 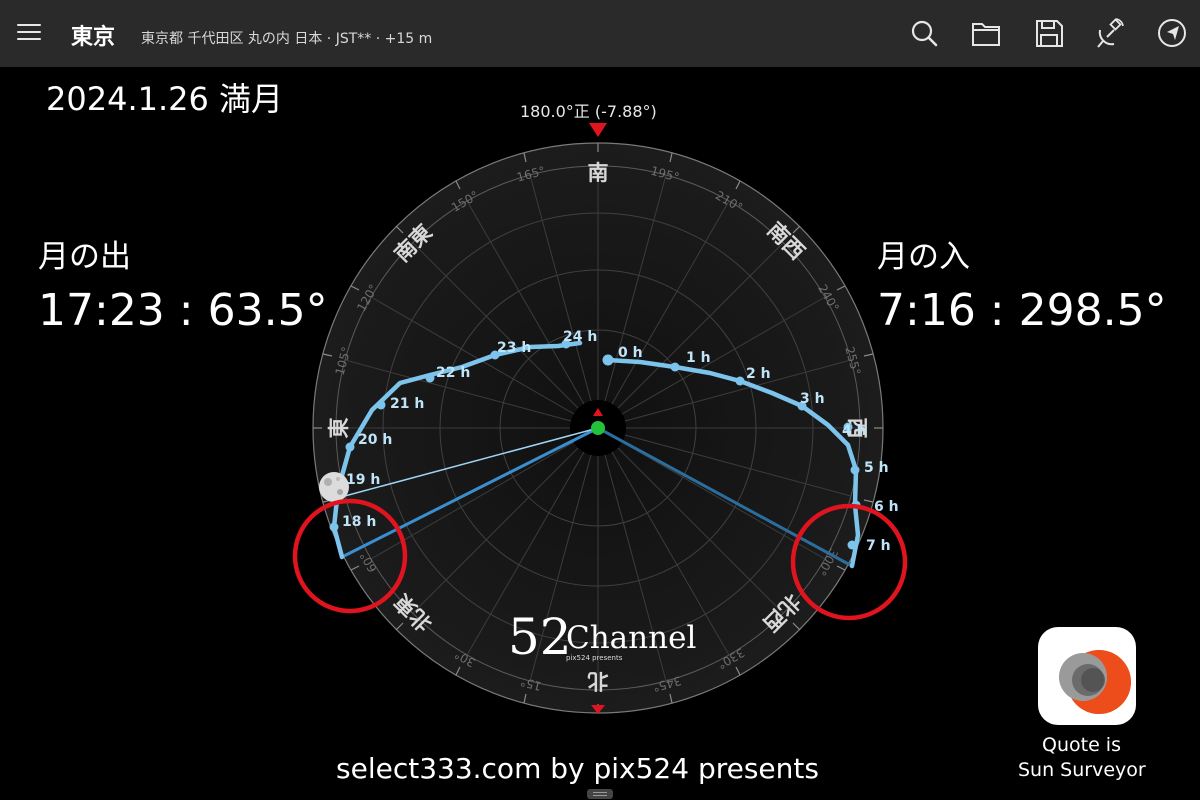 What do you see at coordinates (580, 337) in the screenshot?
I see `hour-label: 24 h` at bounding box center [580, 337].